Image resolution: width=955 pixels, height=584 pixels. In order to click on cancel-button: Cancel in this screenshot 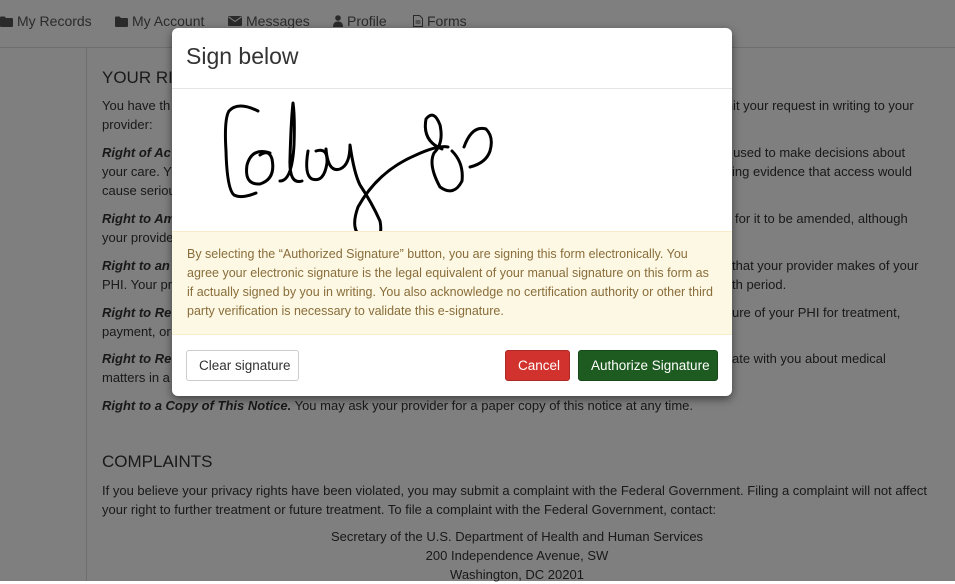, I will do `click(537, 365)`.